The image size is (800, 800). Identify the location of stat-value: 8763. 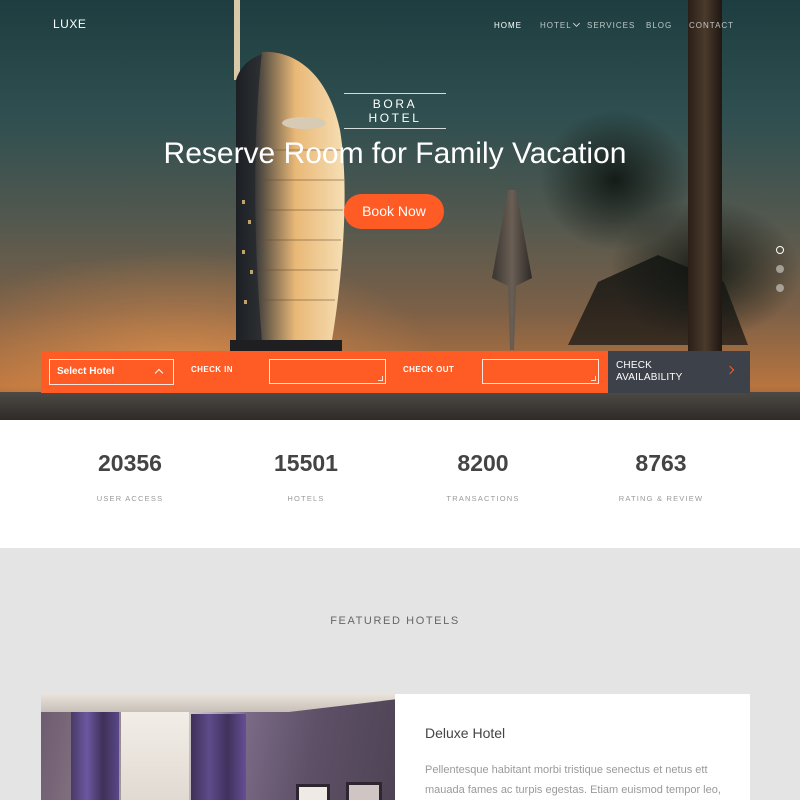
(661, 463).